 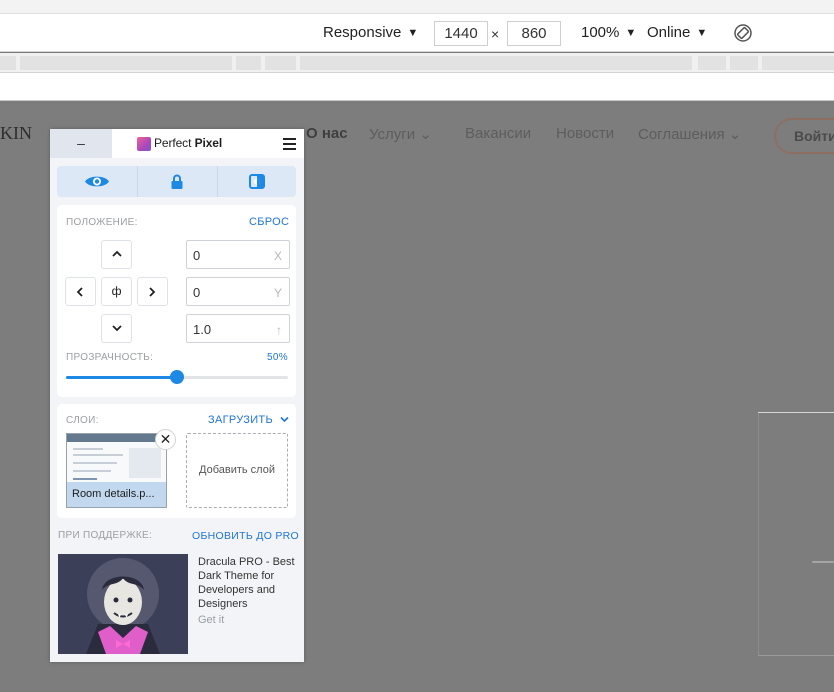 I want to click on tab-visibility, so click(x=96, y=181).